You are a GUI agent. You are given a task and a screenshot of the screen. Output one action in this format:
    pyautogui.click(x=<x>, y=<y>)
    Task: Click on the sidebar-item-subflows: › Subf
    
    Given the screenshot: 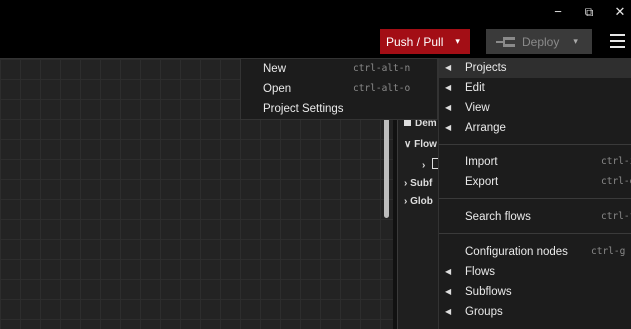 What is the action you would take?
    pyautogui.click(x=418, y=183)
    